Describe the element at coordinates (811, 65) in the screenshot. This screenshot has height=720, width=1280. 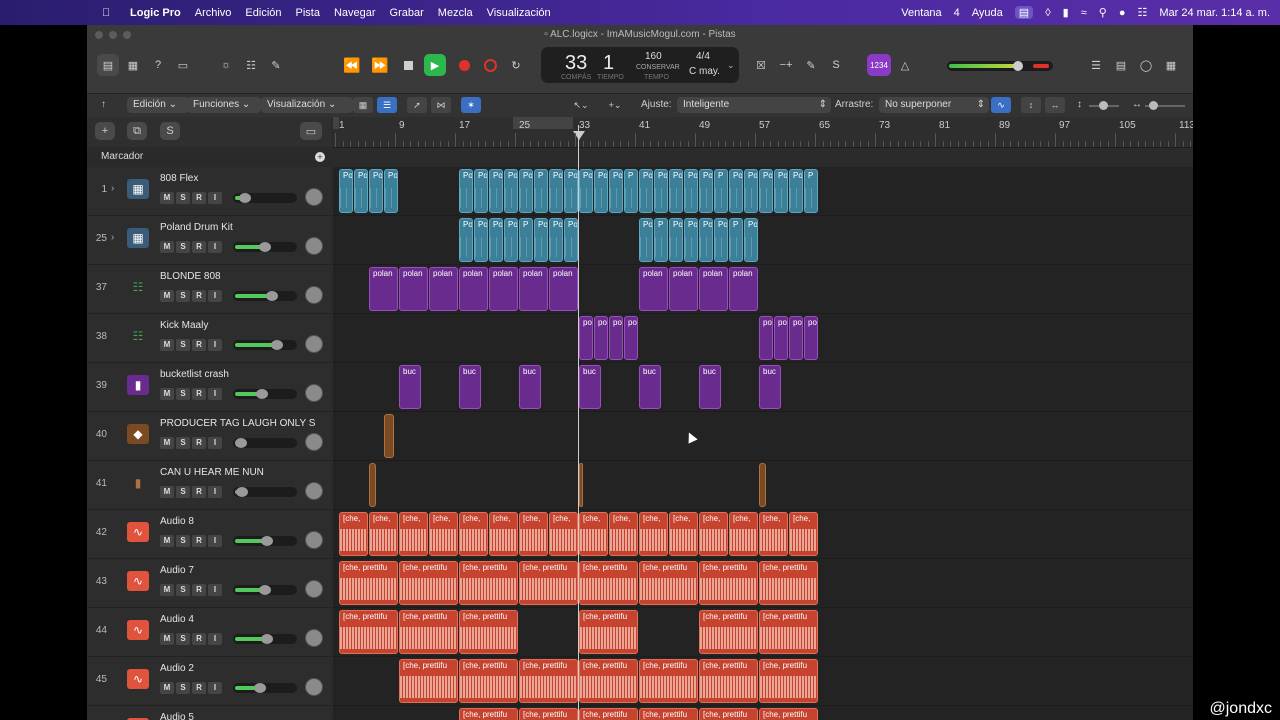
I see `tuner-icon: ✎` at that location.